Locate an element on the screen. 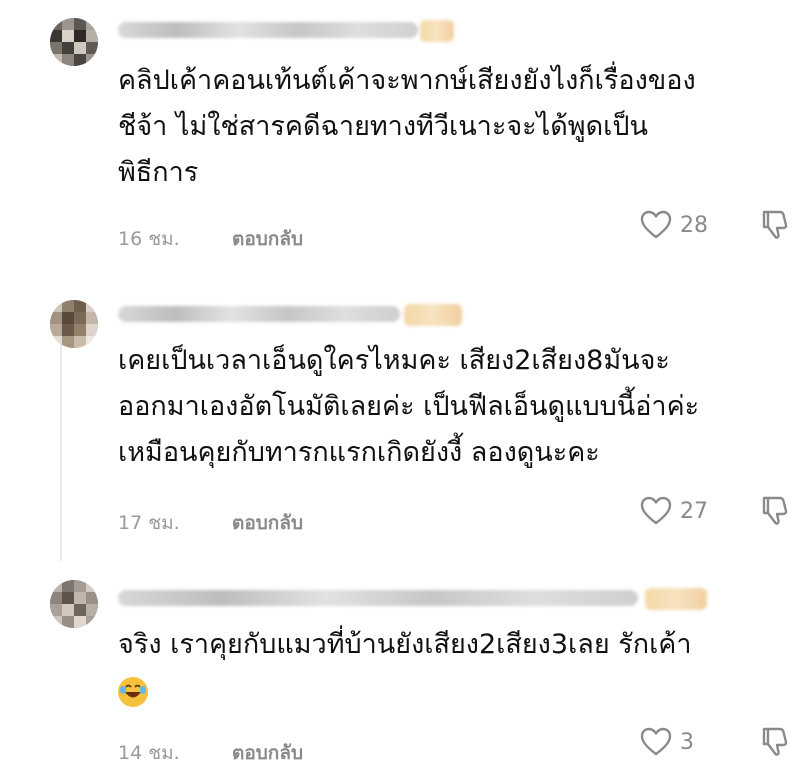 The height and width of the screenshot is (780, 800). comment-timestamp: 17 ชม. is located at coordinates (149, 523).